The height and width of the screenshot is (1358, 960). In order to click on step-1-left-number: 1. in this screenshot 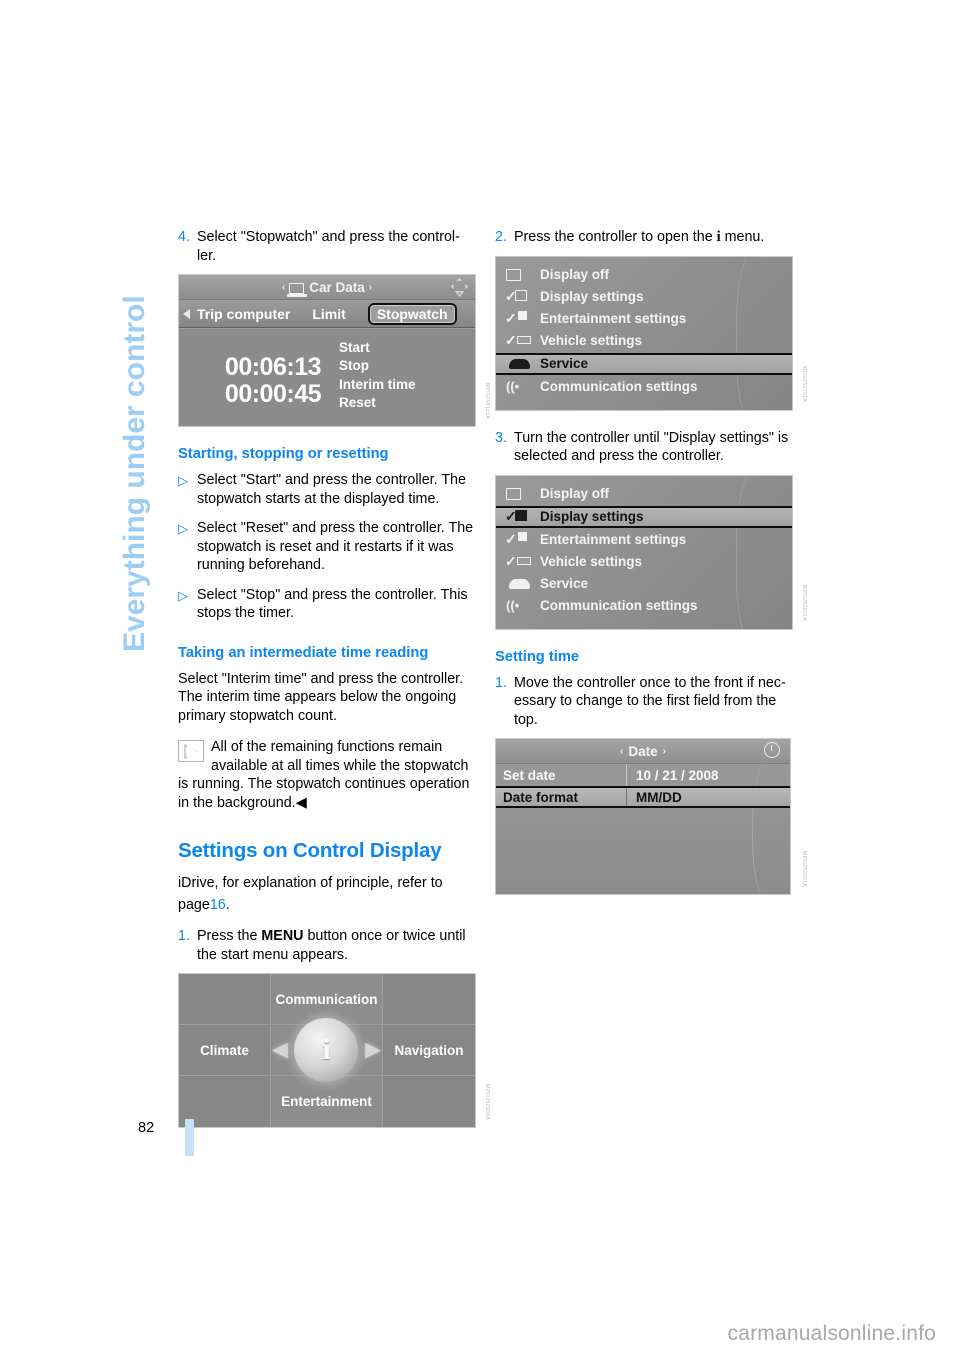, I will do `click(184, 936)`.